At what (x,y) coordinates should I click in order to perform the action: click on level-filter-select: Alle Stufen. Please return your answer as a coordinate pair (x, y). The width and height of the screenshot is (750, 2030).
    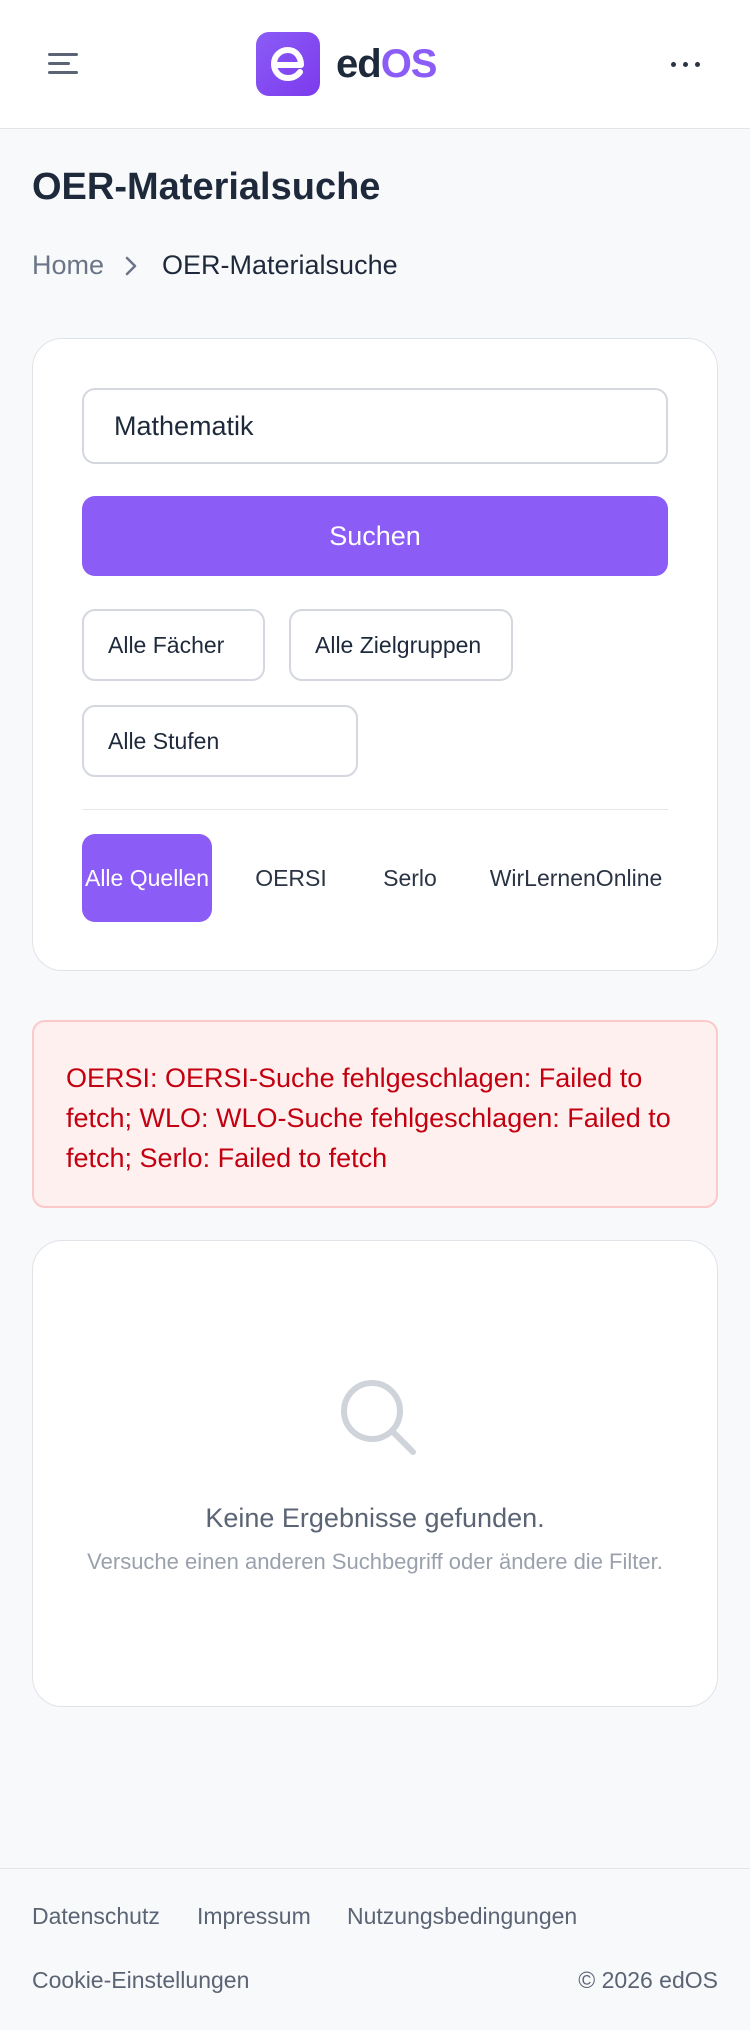
    Looking at the image, I should click on (220, 741).